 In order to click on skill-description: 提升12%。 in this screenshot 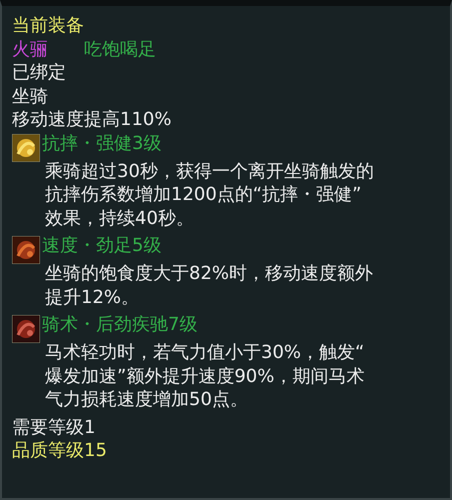, I will do `click(92, 297)`.